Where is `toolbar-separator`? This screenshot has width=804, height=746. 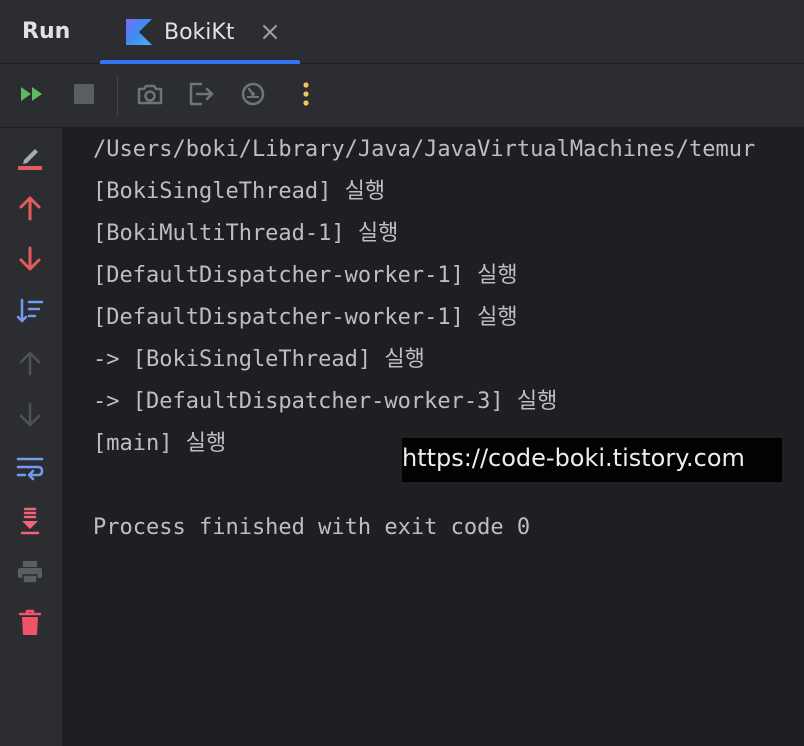
toolbar-separator is located at coordinates (117, 96).